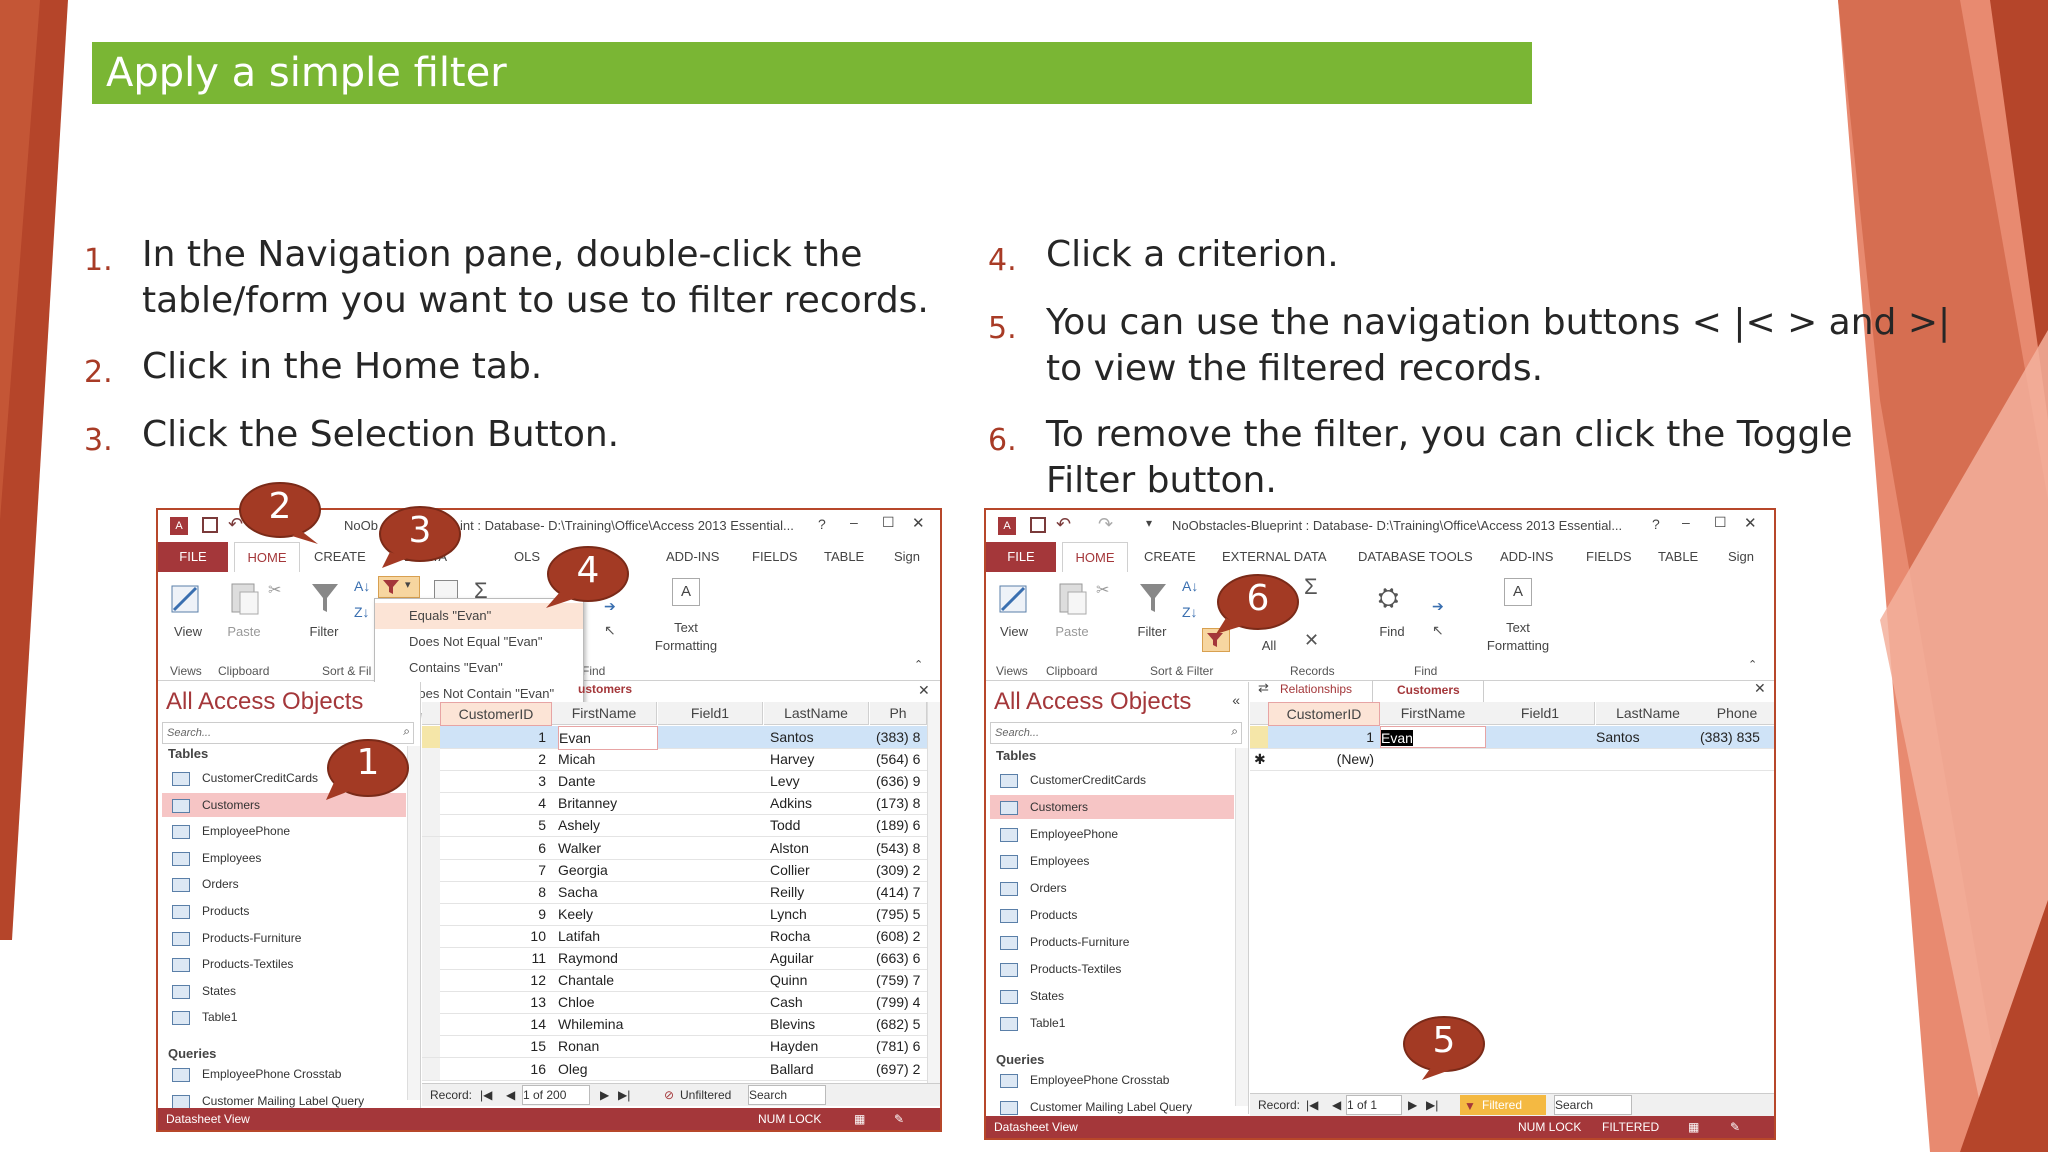 This screenshot has height=1152, width=2048. Describe the element at coordinates (1311, 640) in the screenshot. I see `delete-icon: ✕` at that location.